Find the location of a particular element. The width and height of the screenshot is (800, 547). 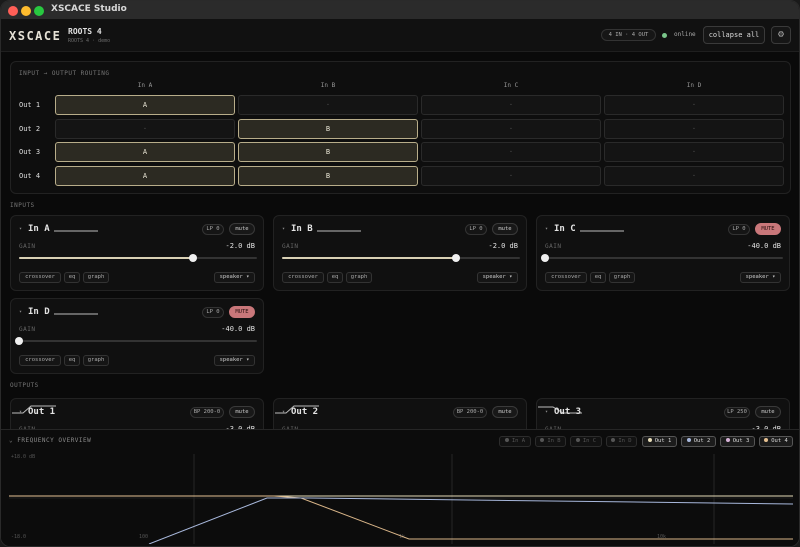

window-title: XSCACE Studio is located at coordinates (89, 9).